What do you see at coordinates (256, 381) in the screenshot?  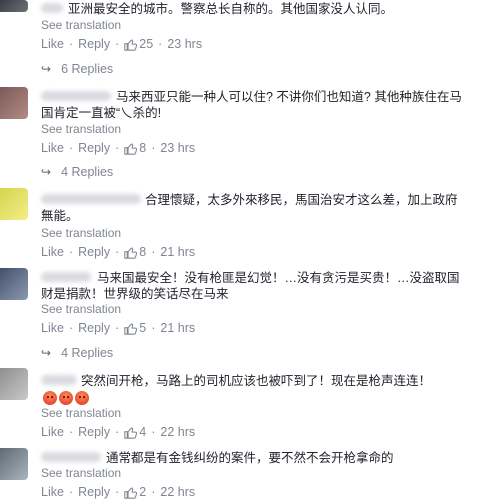 I see `comment-text: 突然间开枪，马路上的司机应该也被吓到了！现在是枪声连连！` at bounding box center [256, 381].